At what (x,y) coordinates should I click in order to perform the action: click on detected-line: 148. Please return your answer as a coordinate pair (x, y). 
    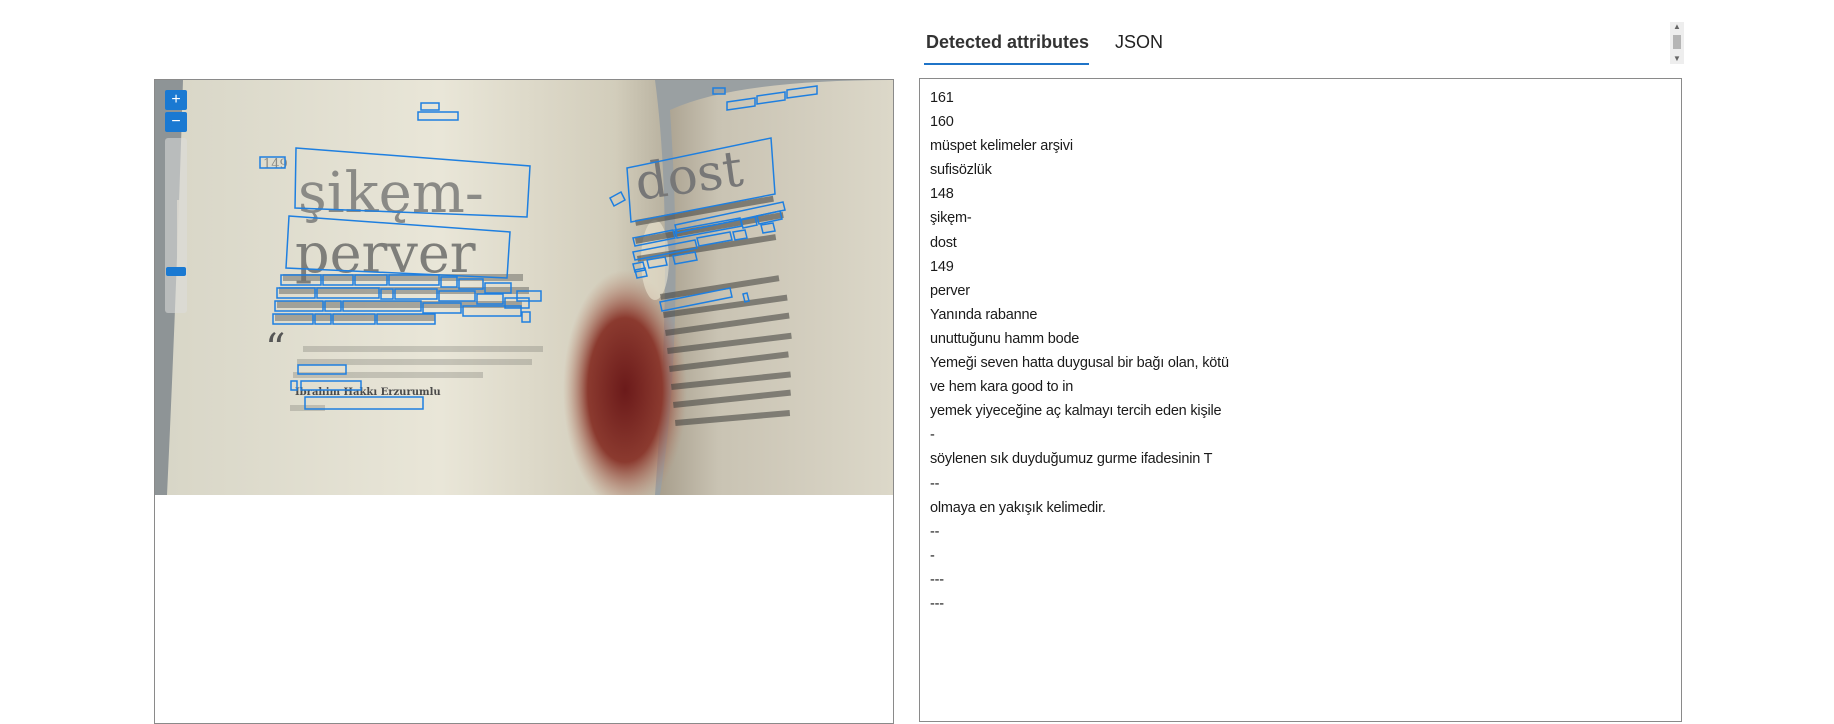
    Looking at the image, I should click on (942, 194).